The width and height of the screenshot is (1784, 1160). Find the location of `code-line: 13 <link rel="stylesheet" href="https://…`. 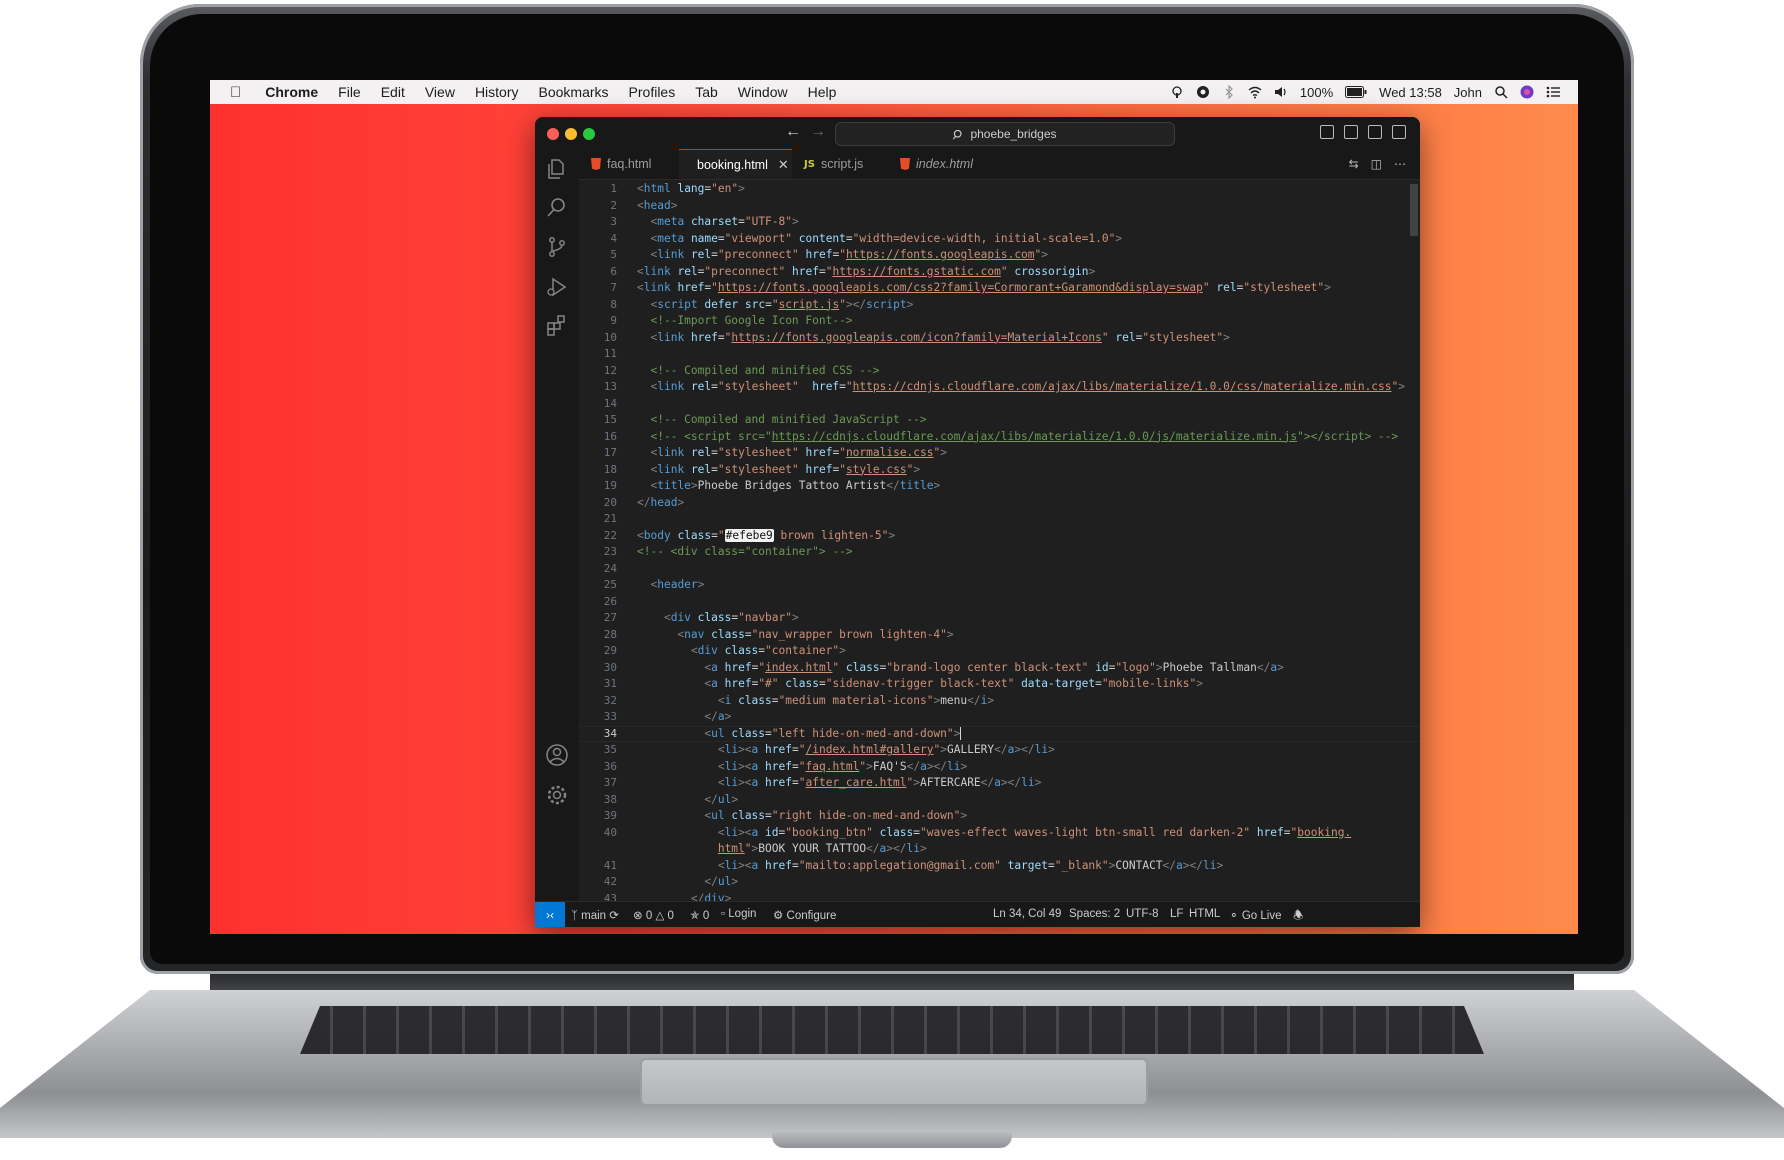

code-line: 13 <link rel="stylesheet" href="https://… is located at coordinates (993, 387).